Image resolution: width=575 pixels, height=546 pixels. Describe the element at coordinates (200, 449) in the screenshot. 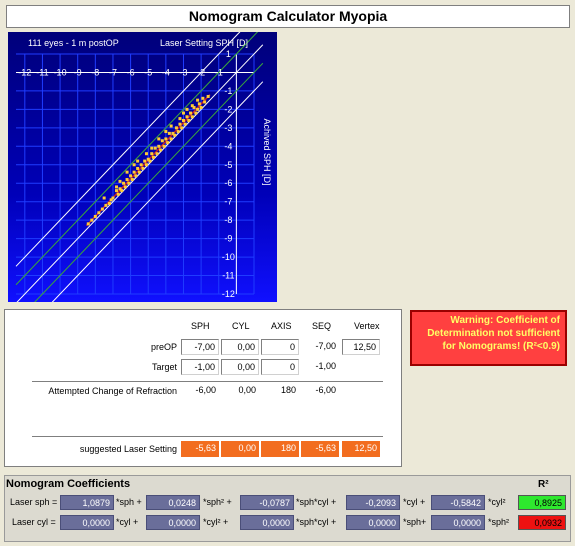

I see `suggested-sph-value: -5,63` at that location.